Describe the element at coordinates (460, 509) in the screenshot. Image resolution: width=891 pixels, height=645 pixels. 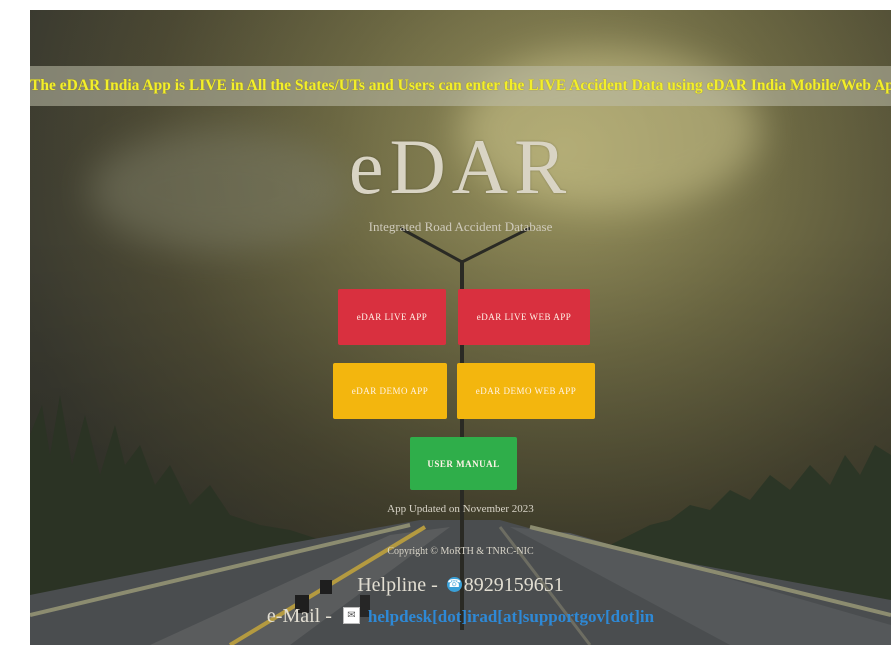
I see `app-updated-text: App Updated on November 2023` at that location.